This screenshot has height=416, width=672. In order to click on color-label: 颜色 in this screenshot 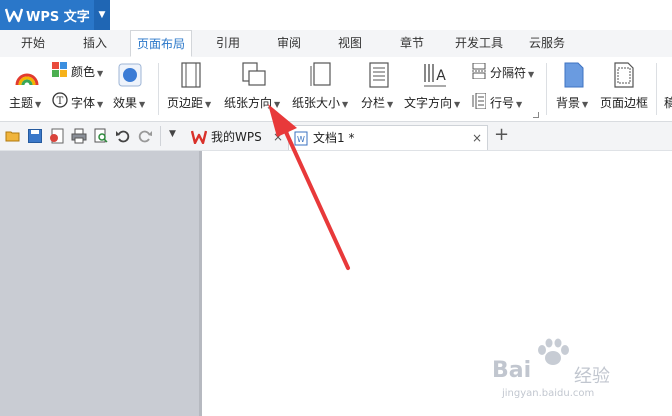, I will do `click(83, 72)`.